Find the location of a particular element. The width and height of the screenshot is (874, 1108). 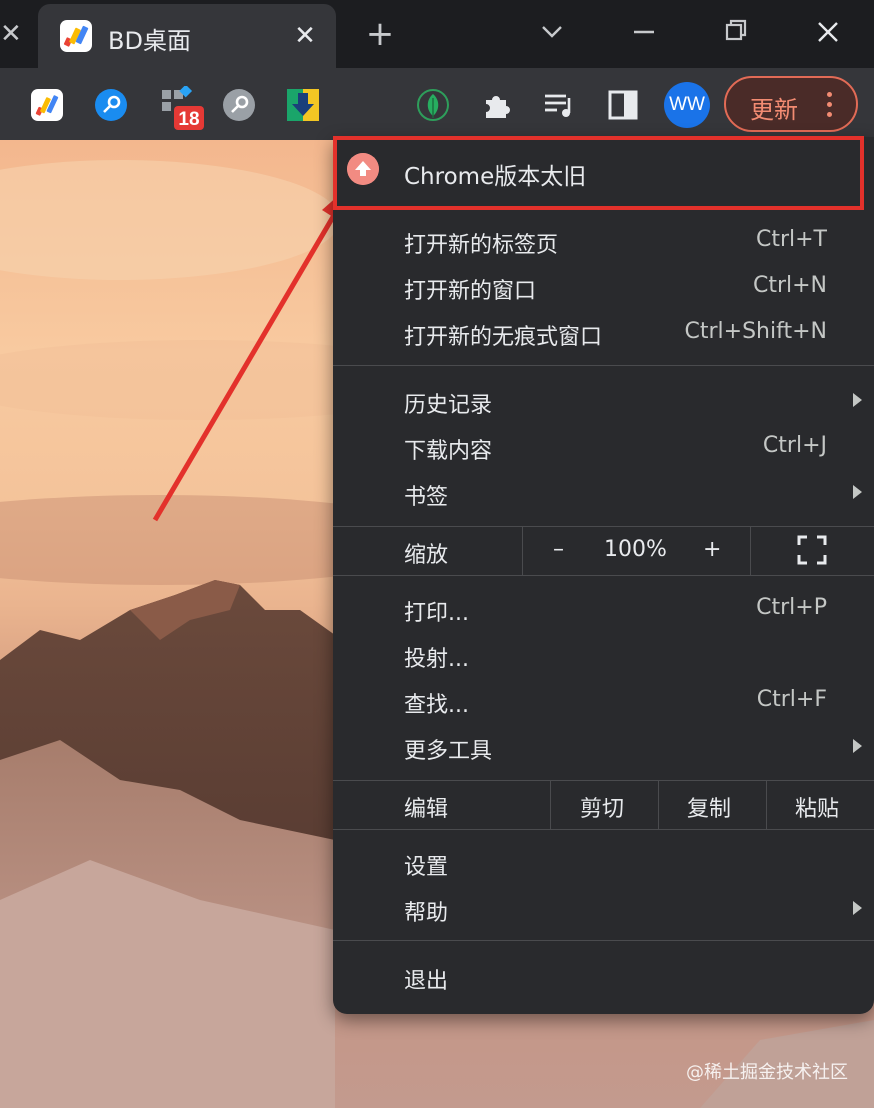

menu-item-help: 帮助 is located at coordinates (603, 909).